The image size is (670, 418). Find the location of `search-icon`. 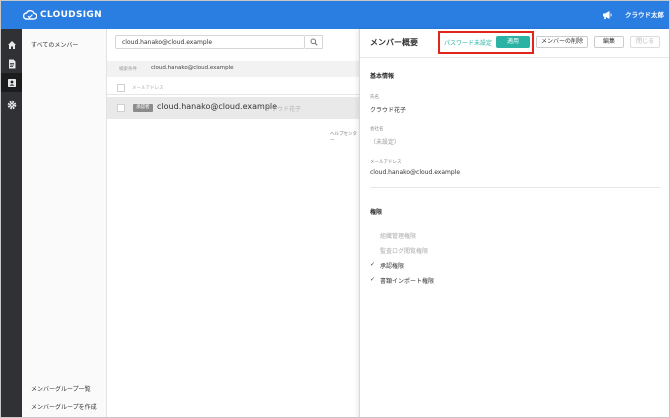

search-icon is located at coordinates (314, 42).